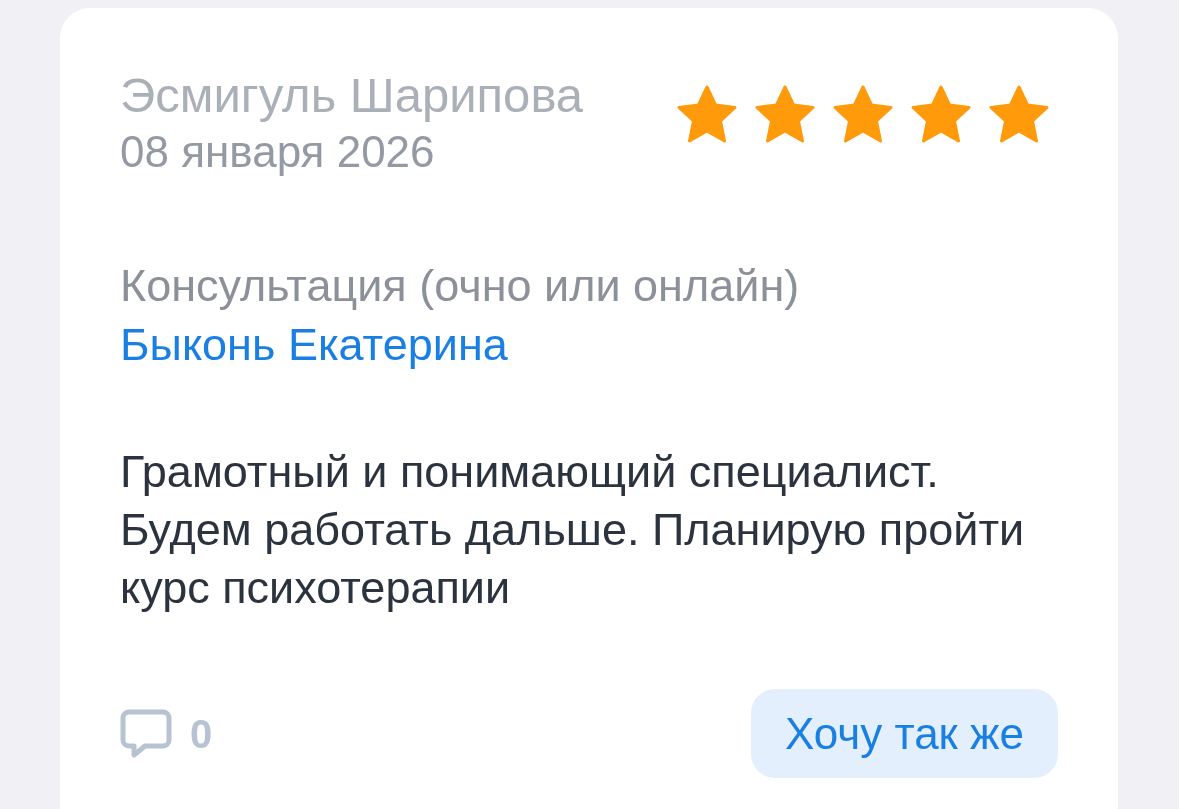 The image size is (1179, 809). What do you see at coordinates (278, 152) in the screenshot?
I see `review-date: 08 января 2026` at bounding box center [278, 152].